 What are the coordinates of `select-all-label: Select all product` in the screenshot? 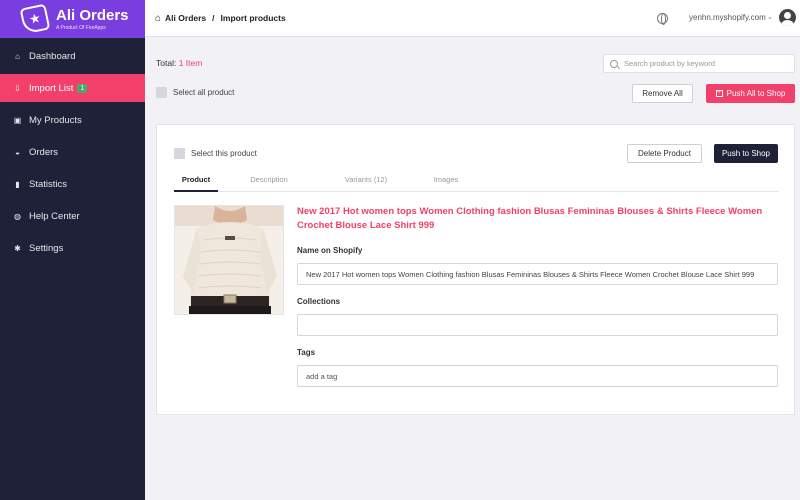 It's located at (204, 92).